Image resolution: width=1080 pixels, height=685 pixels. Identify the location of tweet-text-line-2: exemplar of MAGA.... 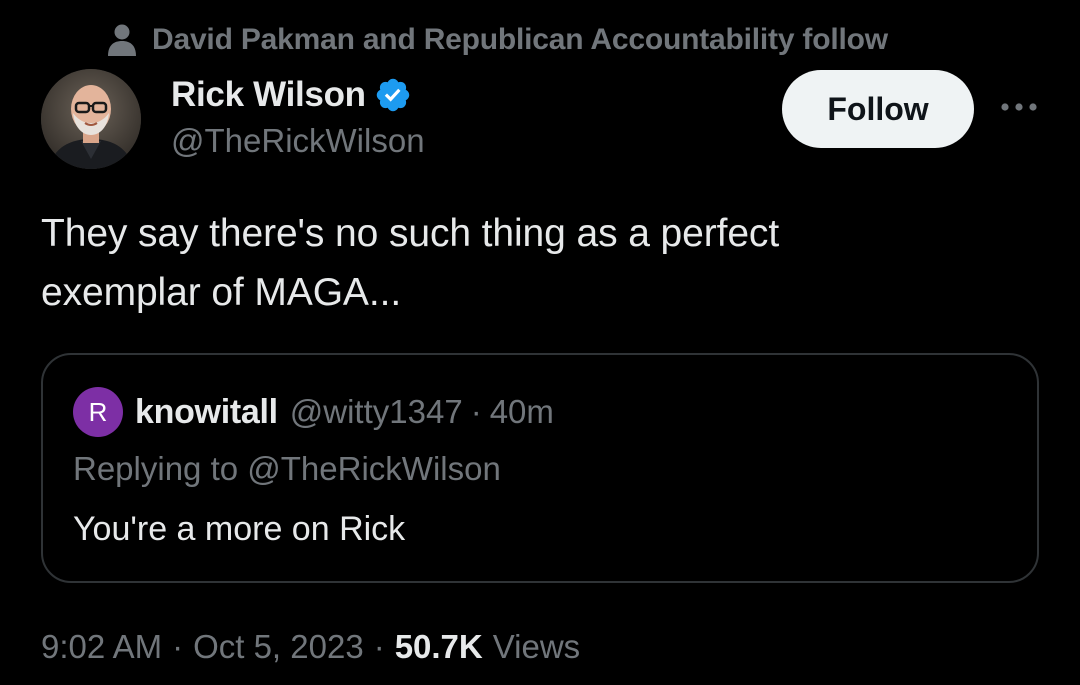
(221, 292).